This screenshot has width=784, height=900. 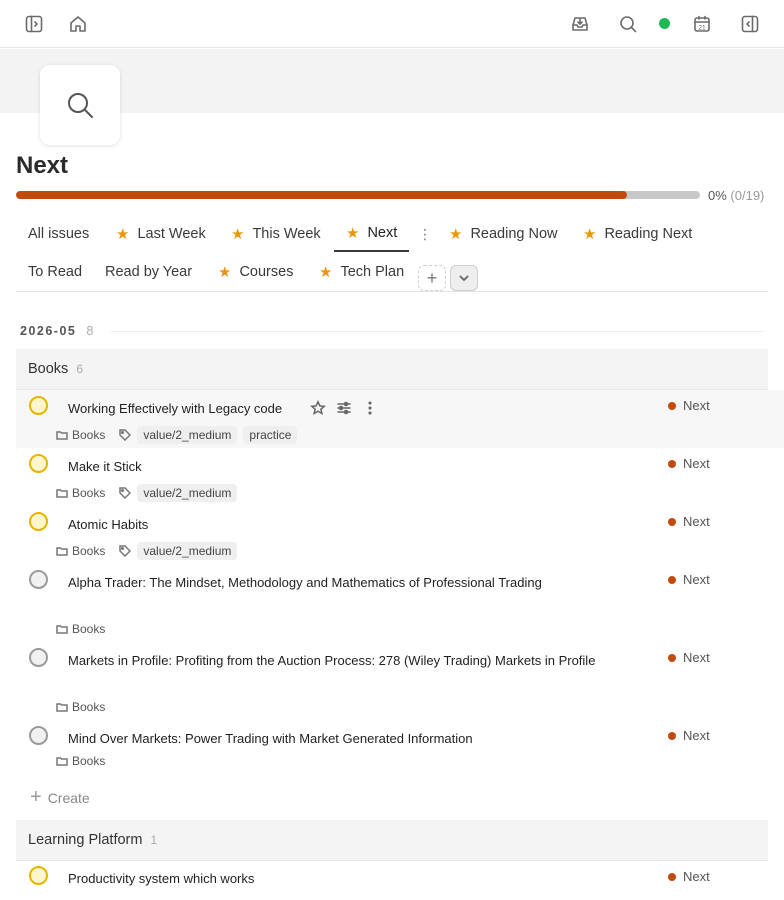 What do you see at coordinates (392, 24) in the screenshot?
I see `top-bar: 21` at bounding box center [392, 24].